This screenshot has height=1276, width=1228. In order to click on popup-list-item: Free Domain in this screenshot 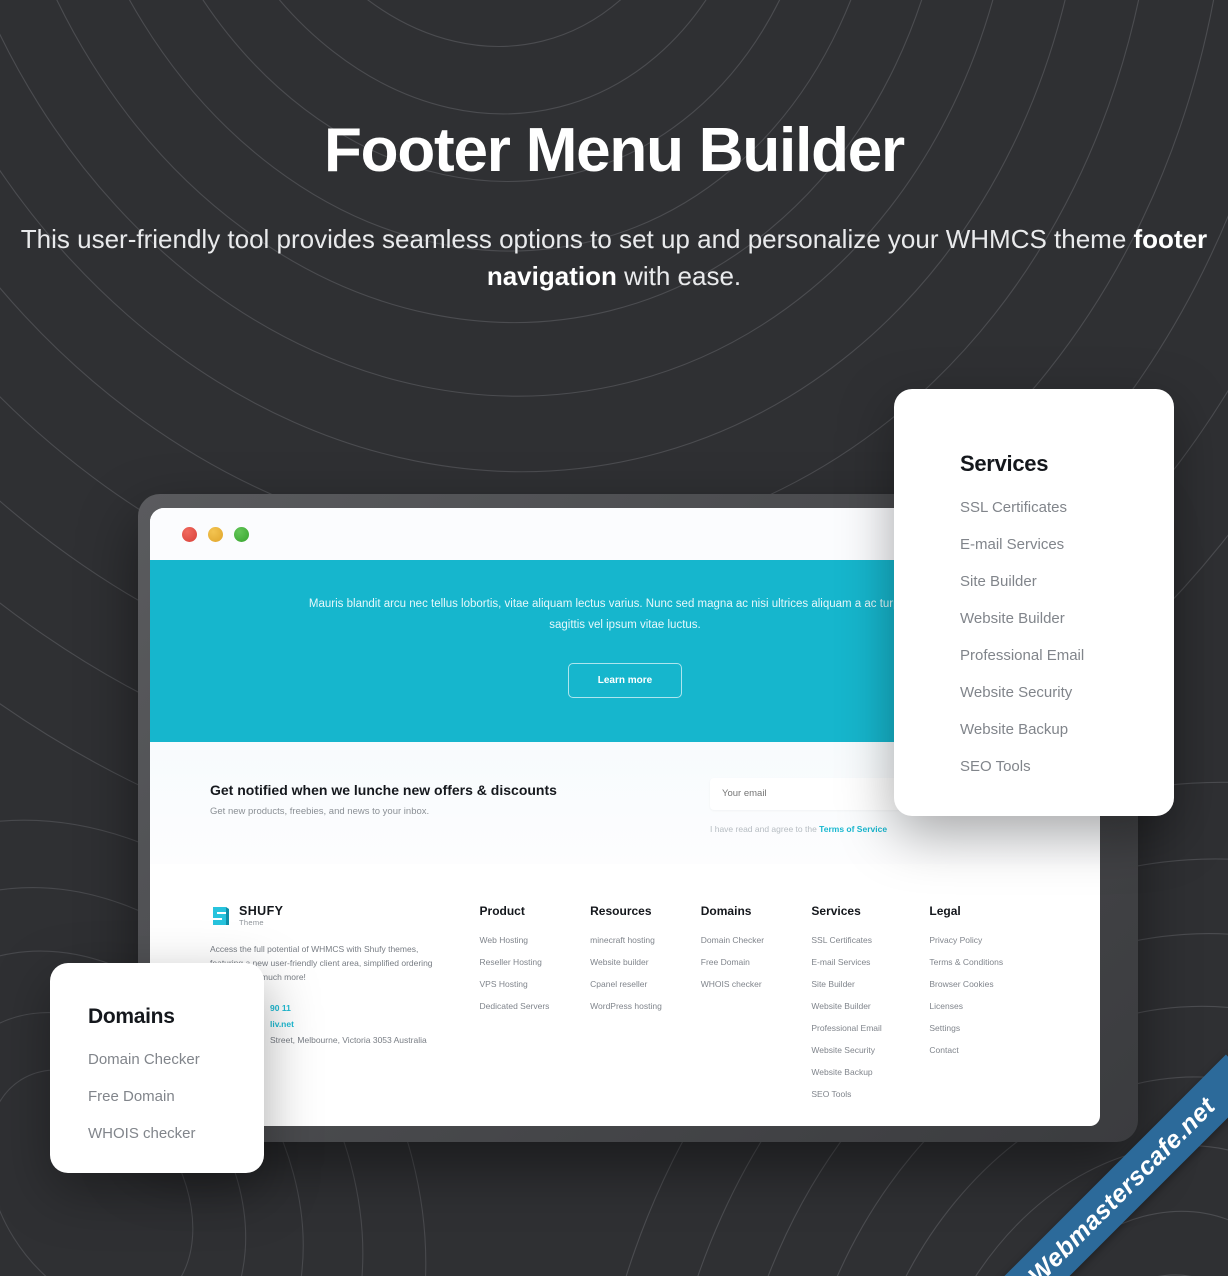, I will do `click(176, 1096)`.